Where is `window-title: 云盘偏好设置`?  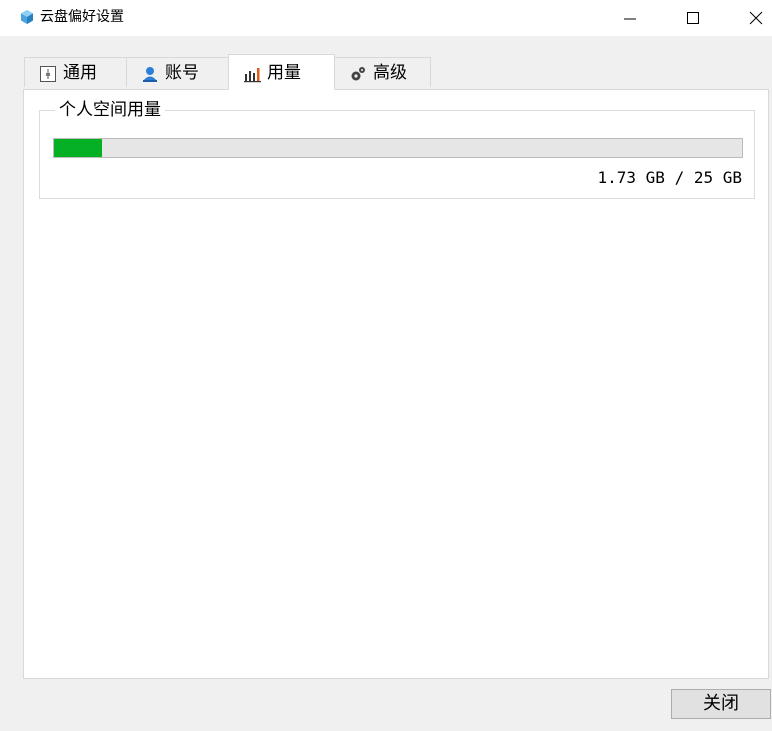 window-title: 云盘偏好设置 is located at coordinates (82, 17).